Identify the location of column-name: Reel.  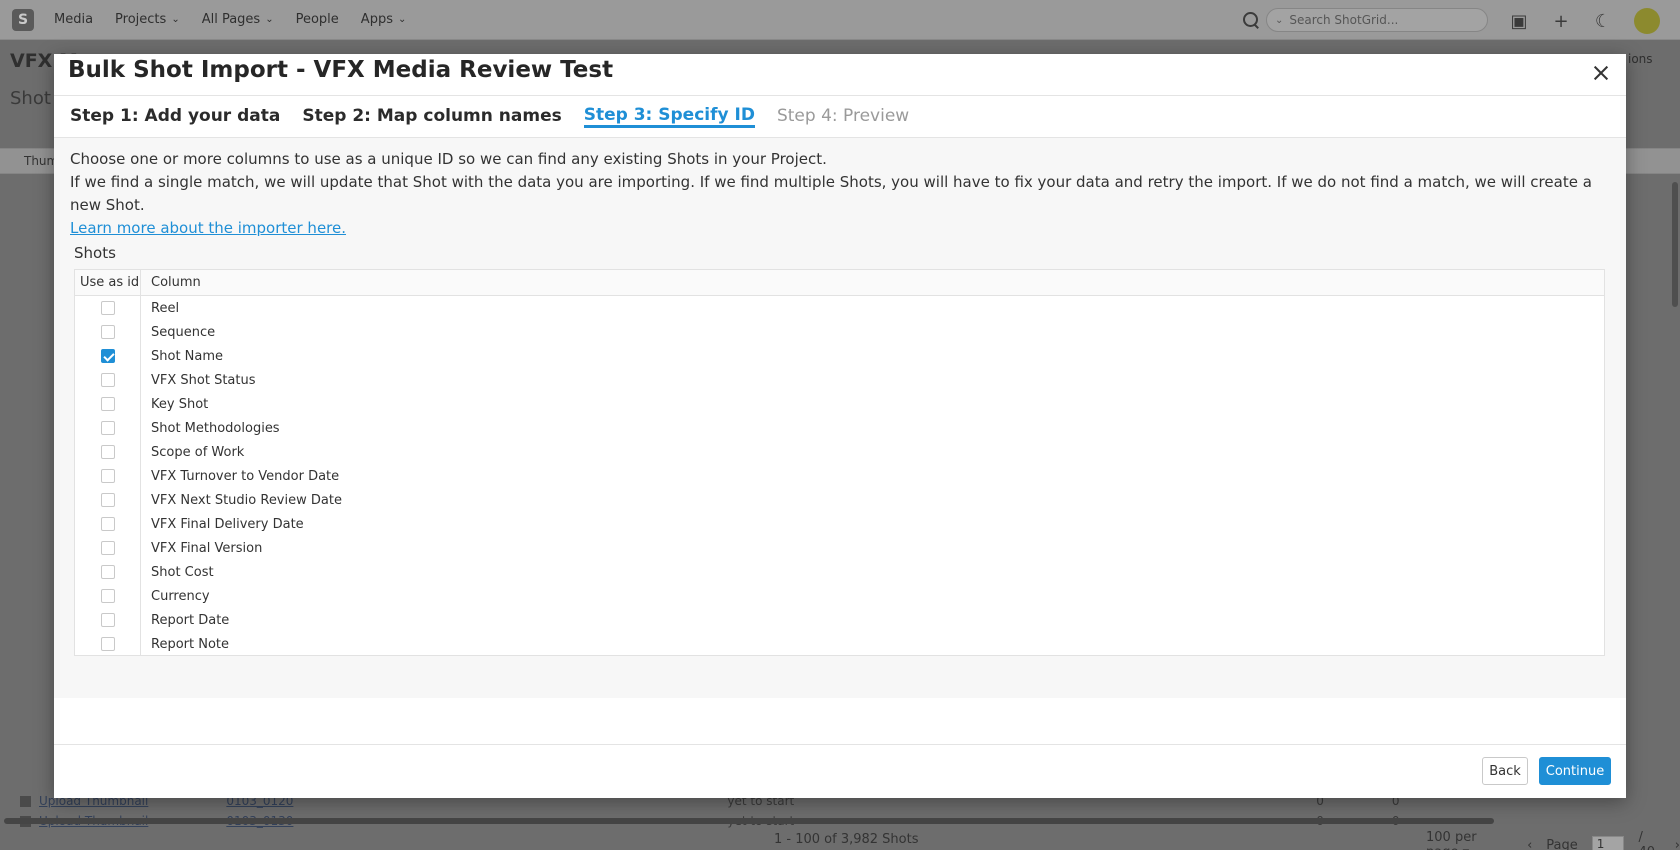
(165, 308).